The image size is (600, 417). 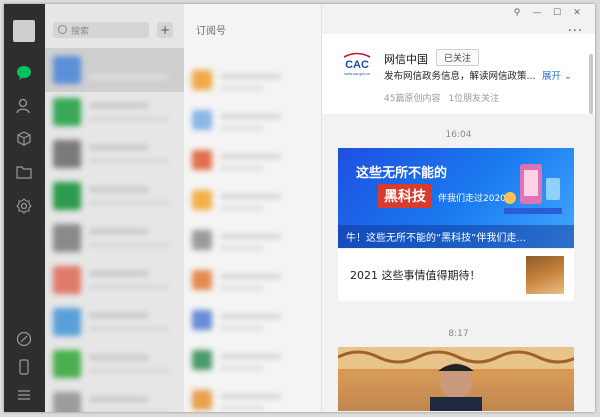 I want to click on cube-icon, so click(x=24, y=139).